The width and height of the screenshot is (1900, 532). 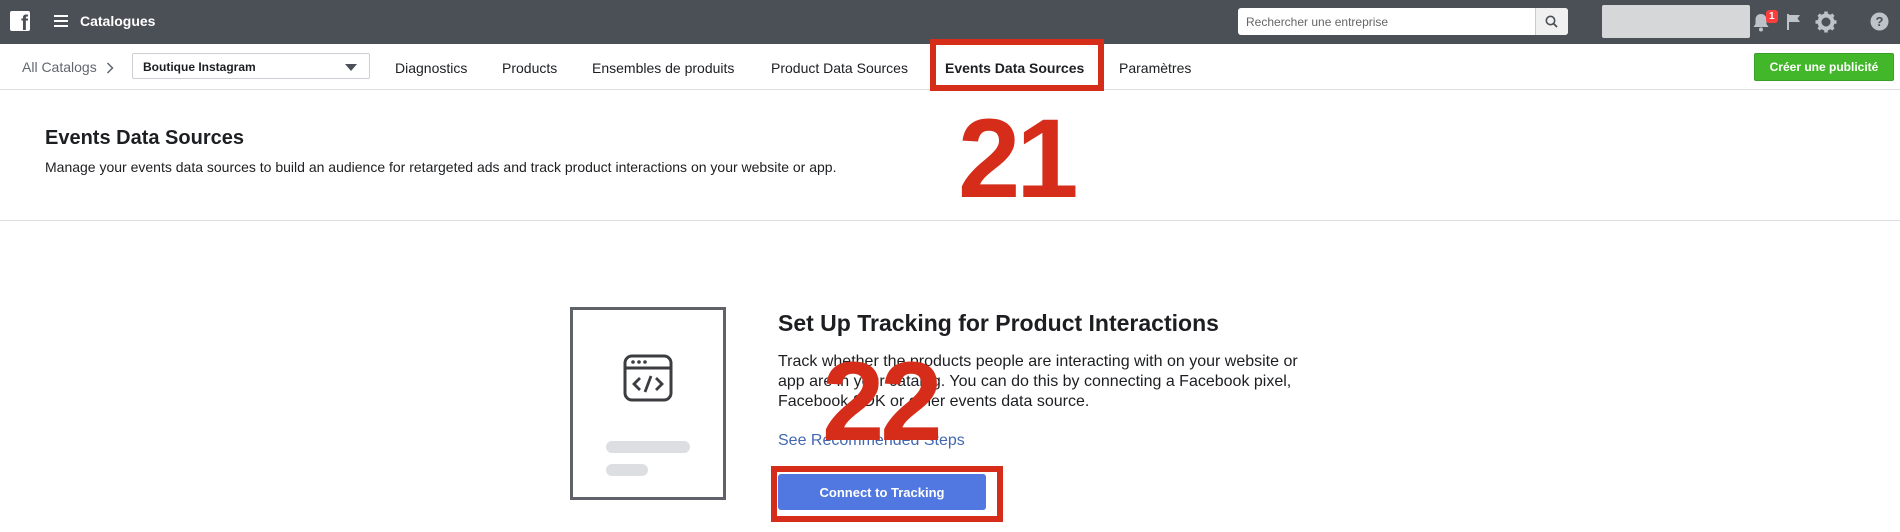 I want to click on caret-down-icon, so click(x=351, y=67).